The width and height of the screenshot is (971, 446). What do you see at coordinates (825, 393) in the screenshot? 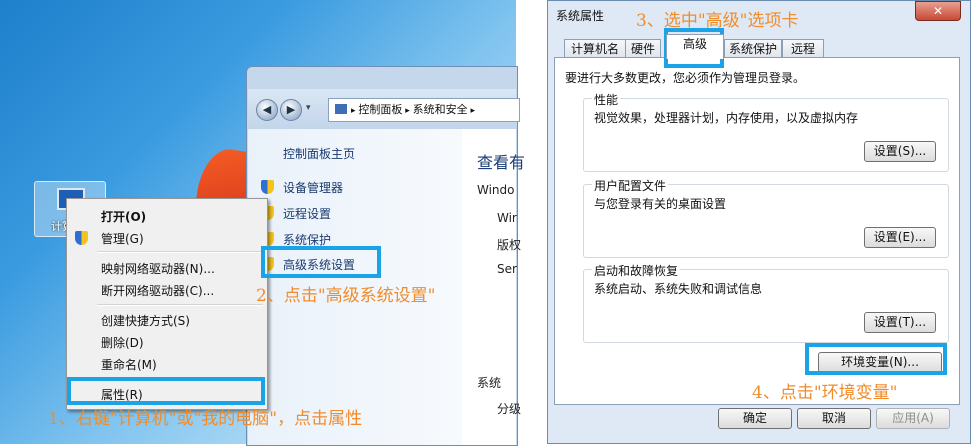
I see `step-4-annotation: 4、点击"环境变量"` at bounding box center [825, 393].